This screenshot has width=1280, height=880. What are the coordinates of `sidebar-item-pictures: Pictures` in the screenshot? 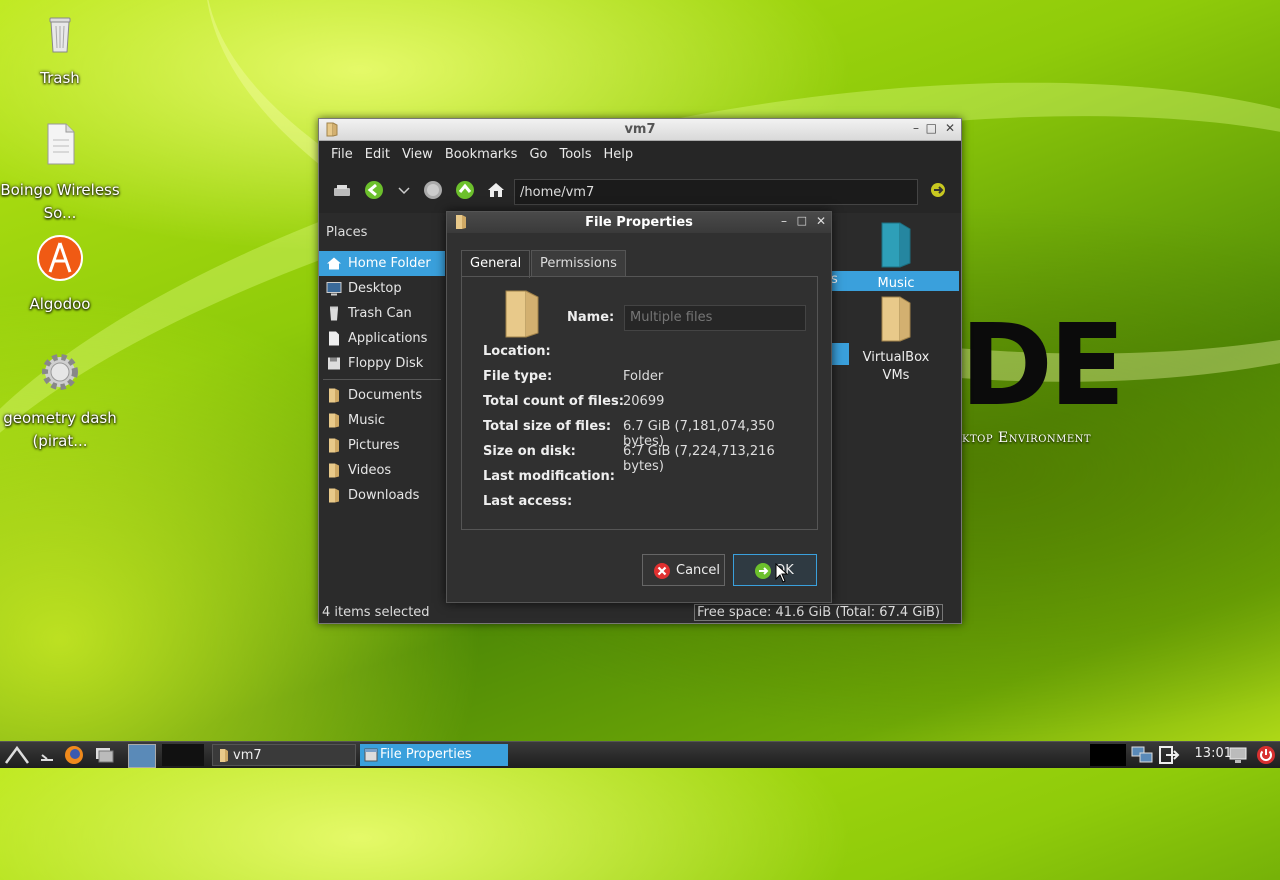 It's located at (382, 445).